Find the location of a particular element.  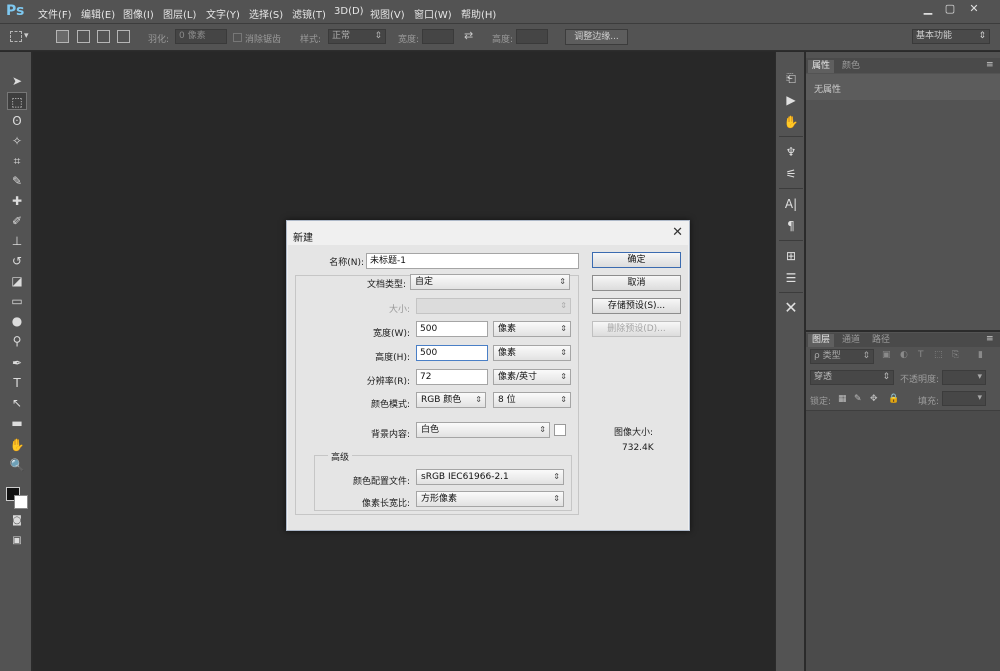

cancel-button: 取消 is located at coordinates (636, 283).